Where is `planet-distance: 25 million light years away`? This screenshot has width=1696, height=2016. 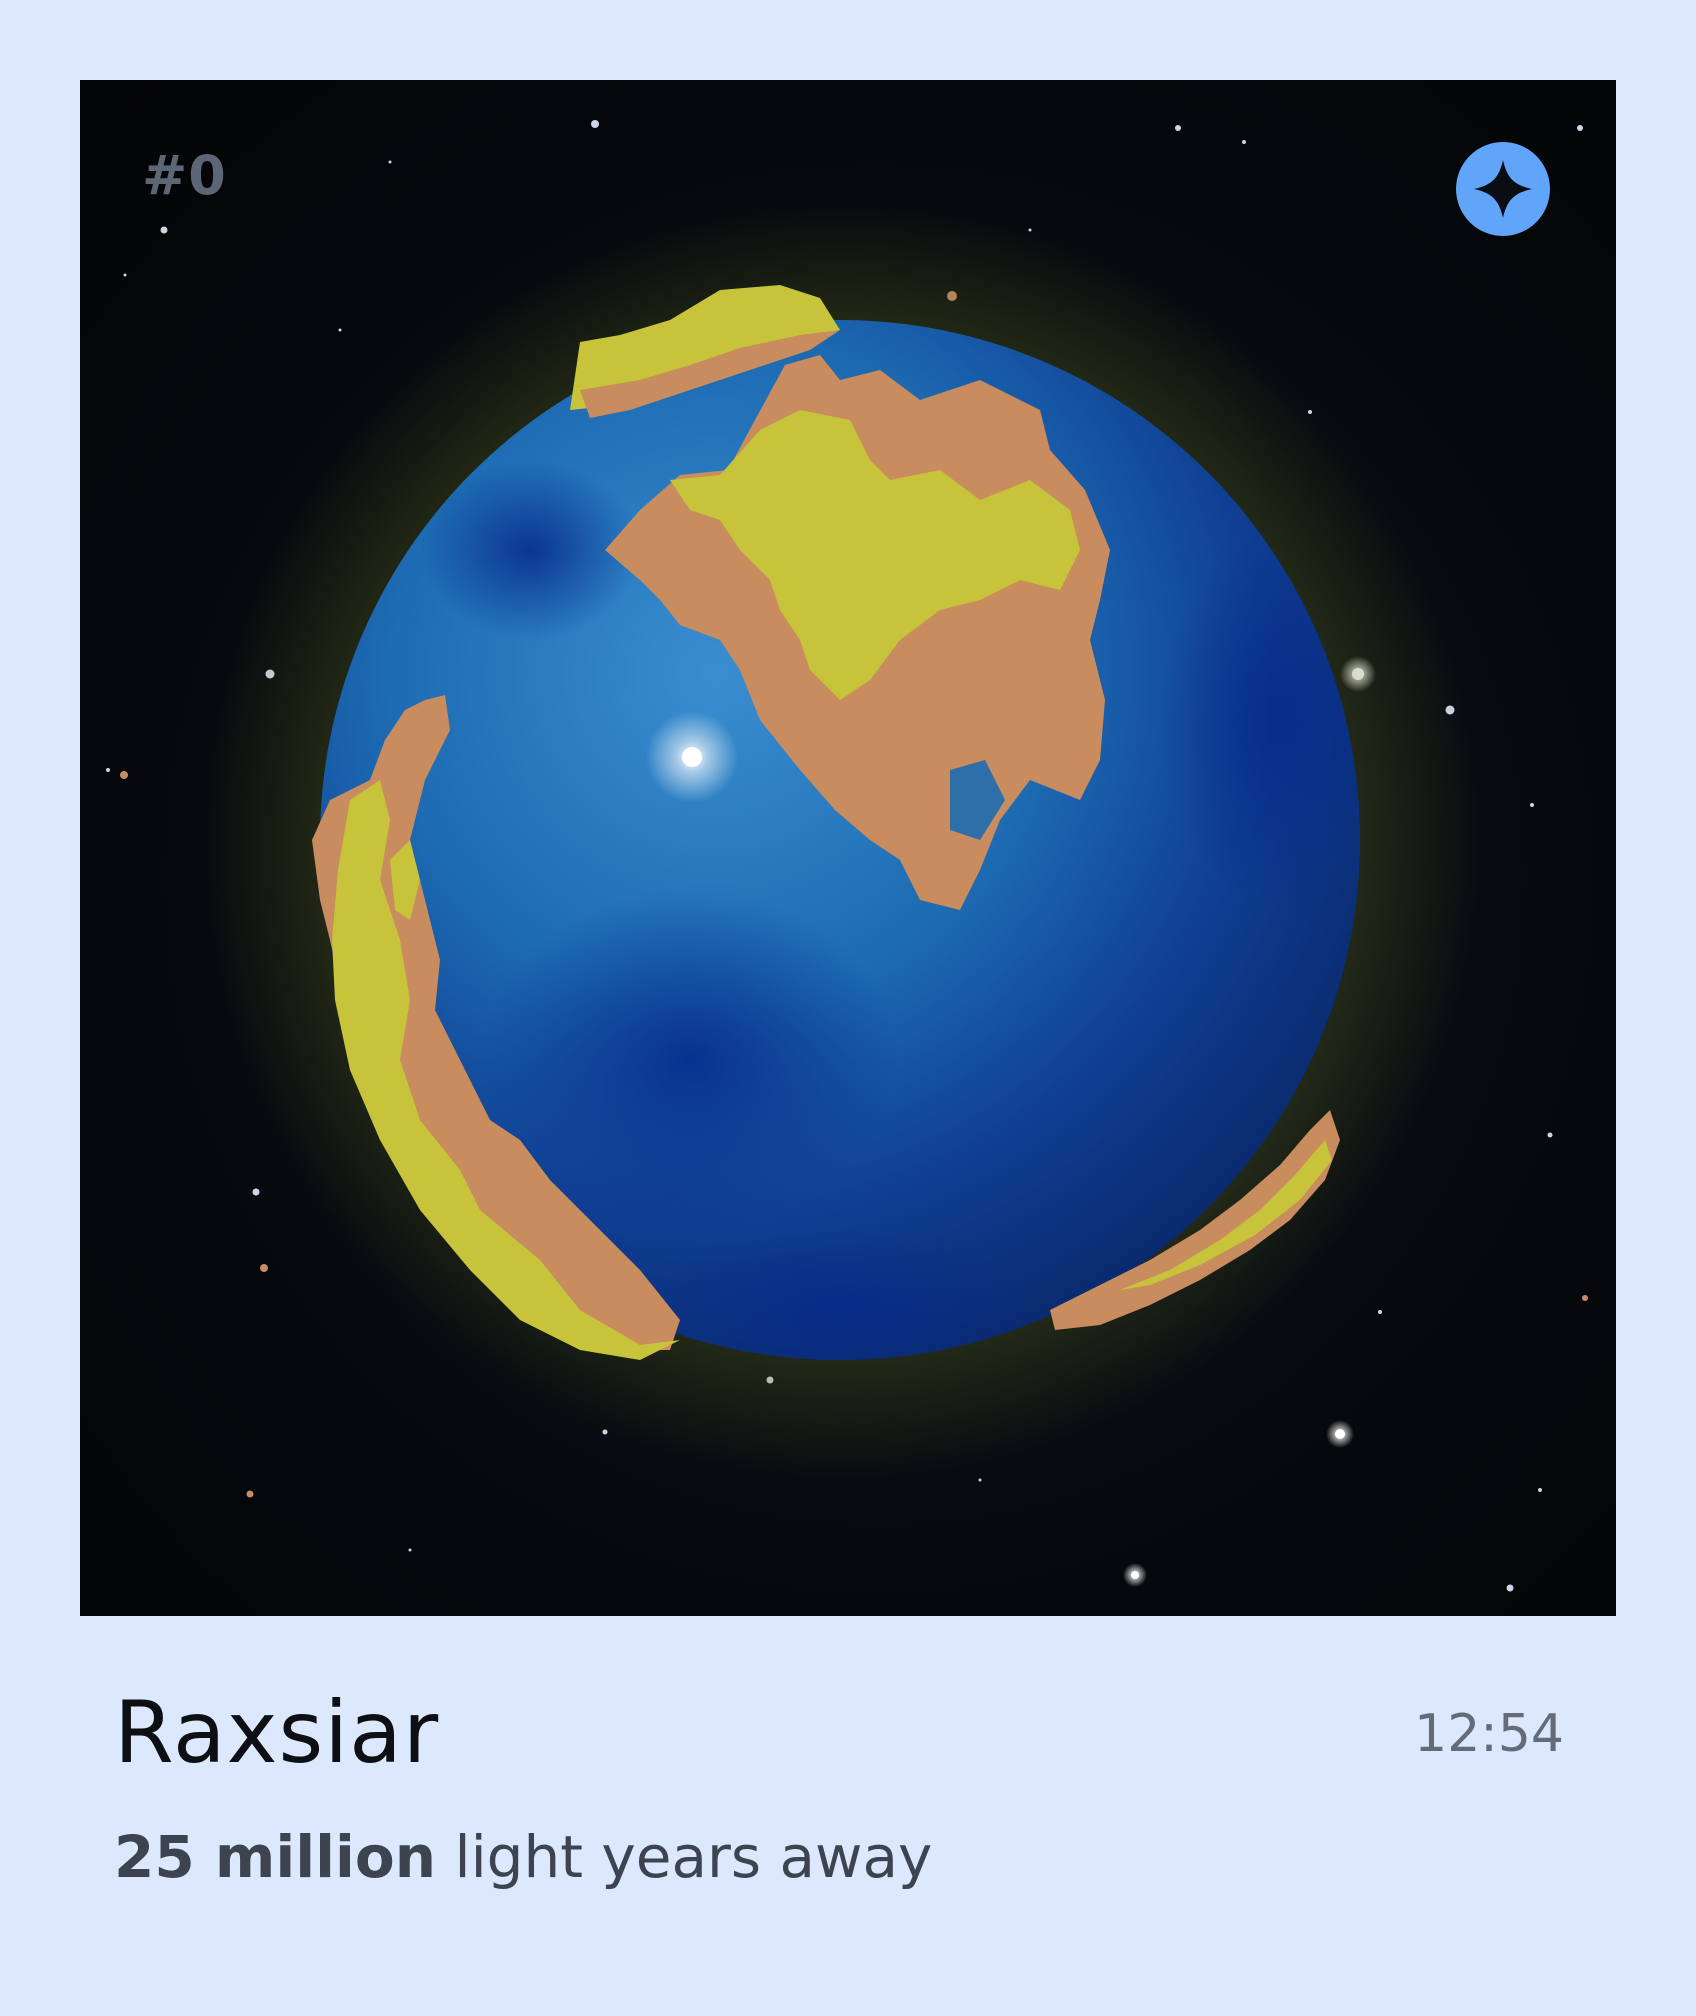
planet-distance: 25 million light years away is located at coordinates (523, 1857).